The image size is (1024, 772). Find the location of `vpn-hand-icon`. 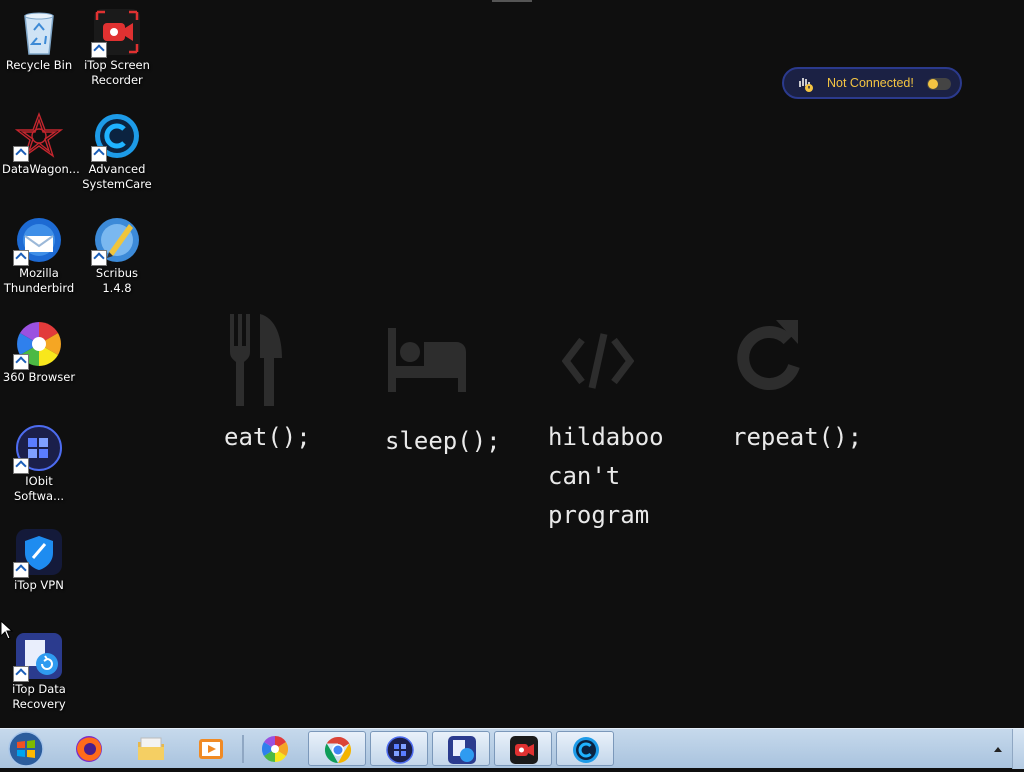

vpn-hand-icon is located at coordinates (806, 85).